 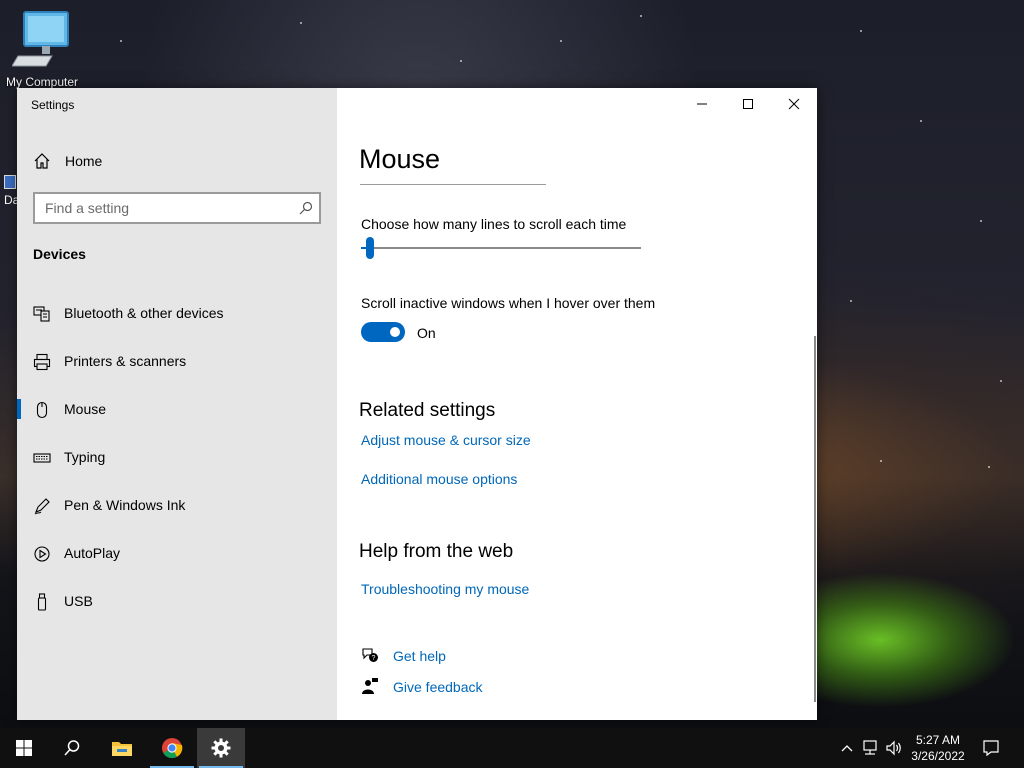 What do you see at coordinates (78, 601) in the screenshot?
I see `sidebar-item-label: USB` at bounding box center [78, 601].